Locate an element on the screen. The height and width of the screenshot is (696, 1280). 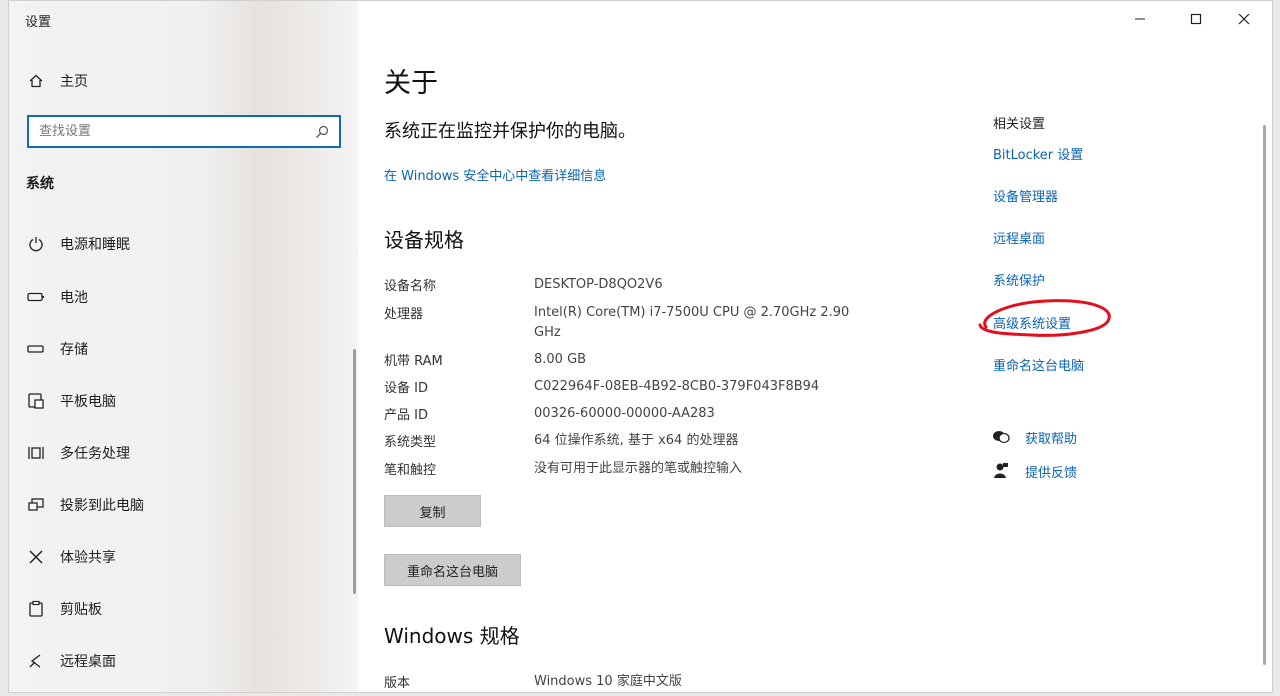
rename-pc-button: 重命名这台电脑 is located at coordinates (452, 570).